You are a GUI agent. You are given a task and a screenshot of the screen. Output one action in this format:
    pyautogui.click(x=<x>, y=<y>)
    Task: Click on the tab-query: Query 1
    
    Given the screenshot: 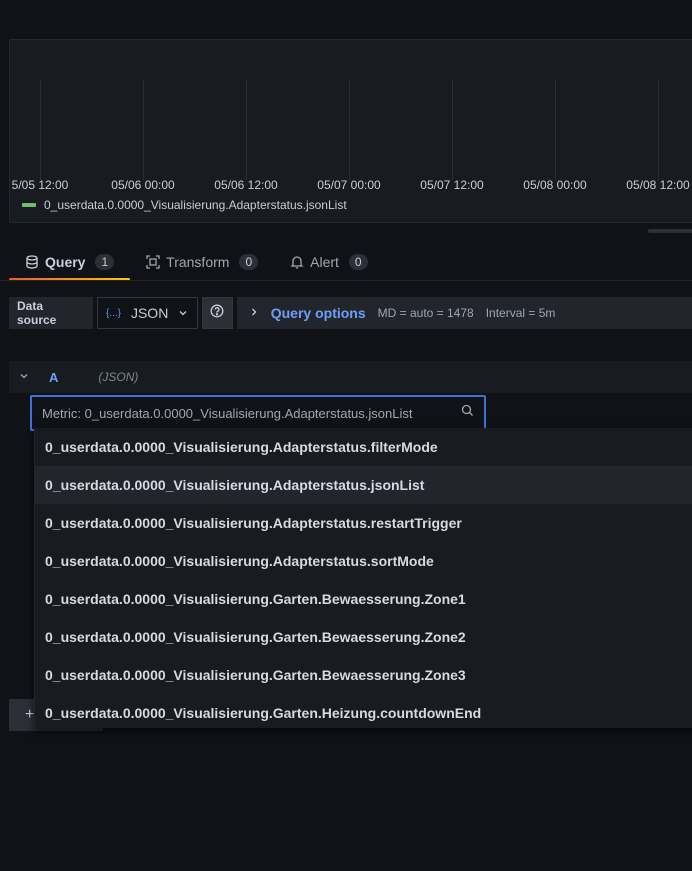 What is the action you would take?
    pyautogui.click(x=70, y=262)
    